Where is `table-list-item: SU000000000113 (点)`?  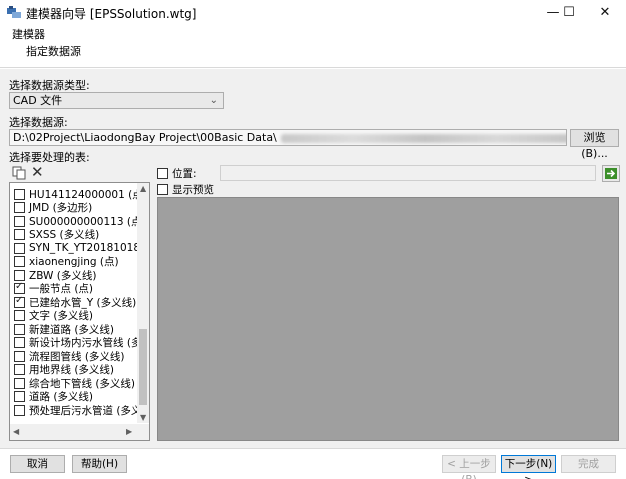
table-list-item: SU000000000113 (点) is located at coordinates (80, 221).